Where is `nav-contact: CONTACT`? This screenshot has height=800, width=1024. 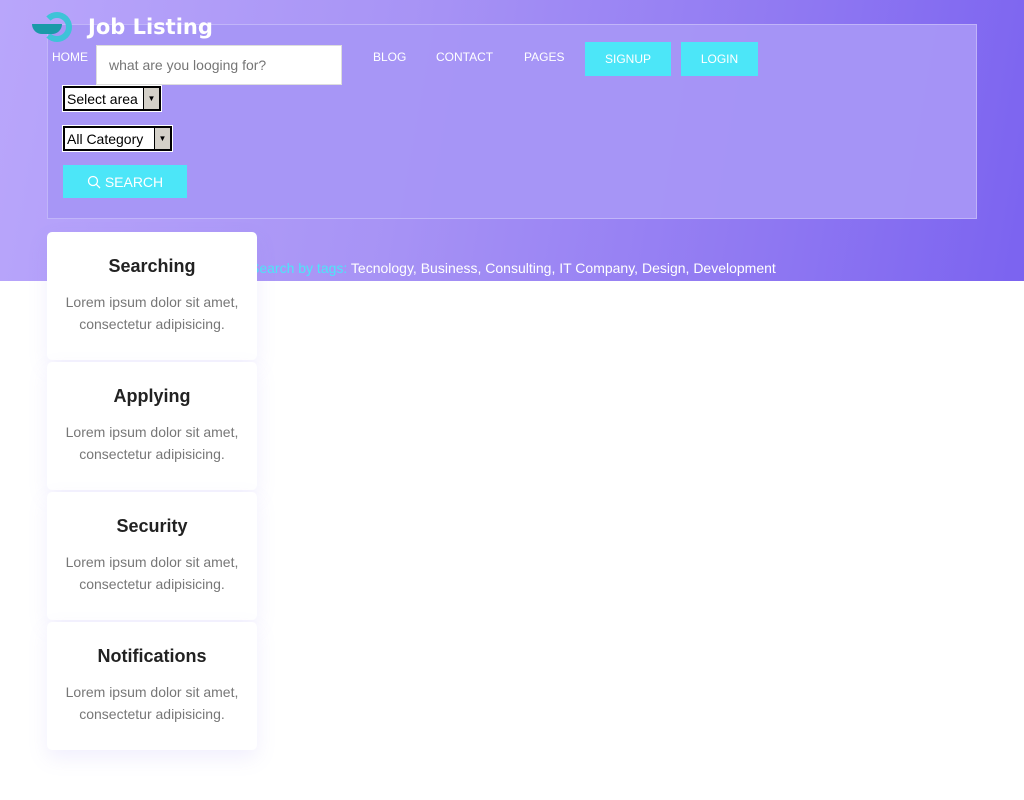
nav-contact: CONTACT is located at coordinates (464, 57).